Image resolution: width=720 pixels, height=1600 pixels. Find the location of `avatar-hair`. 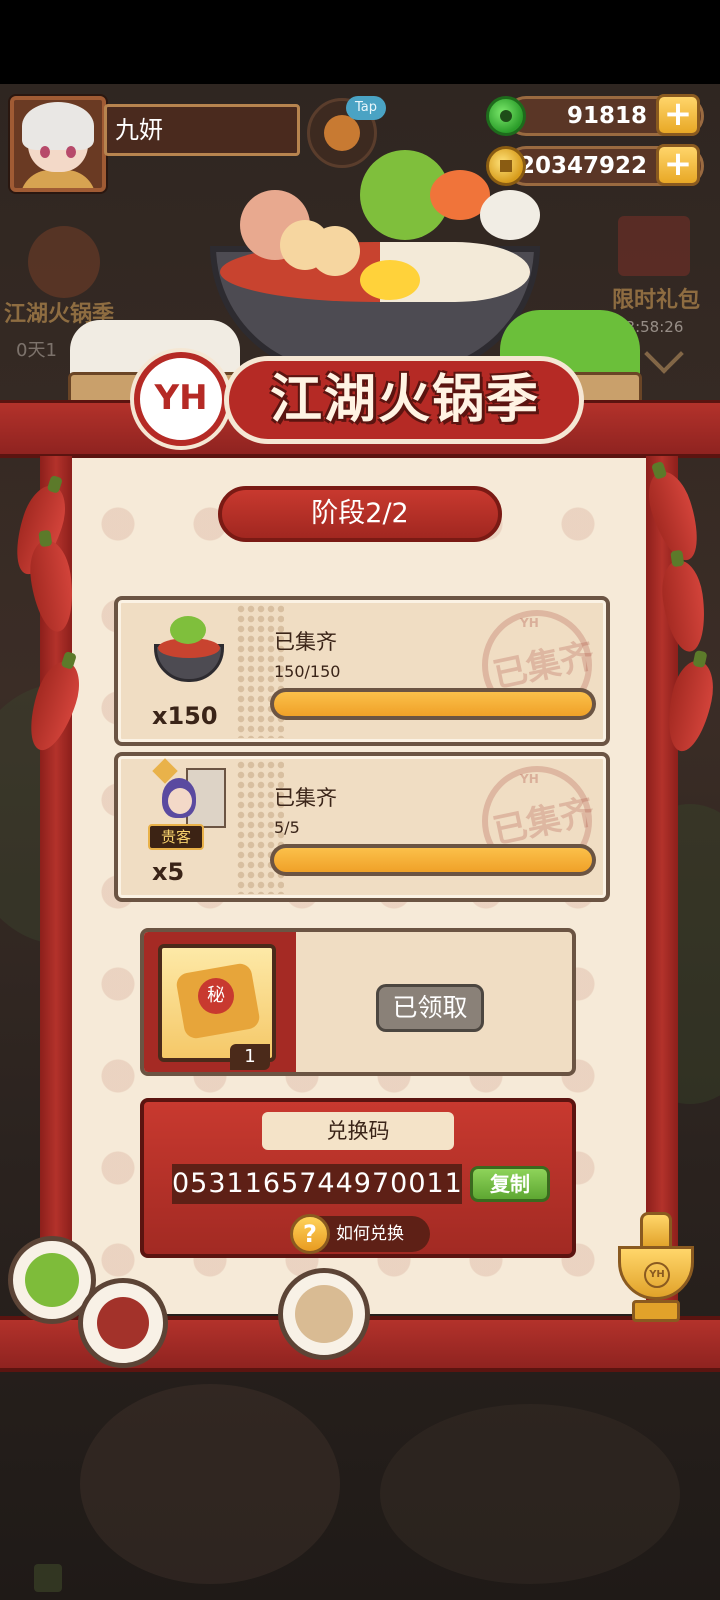

avatar-hair is located at coordinates (58, 126).